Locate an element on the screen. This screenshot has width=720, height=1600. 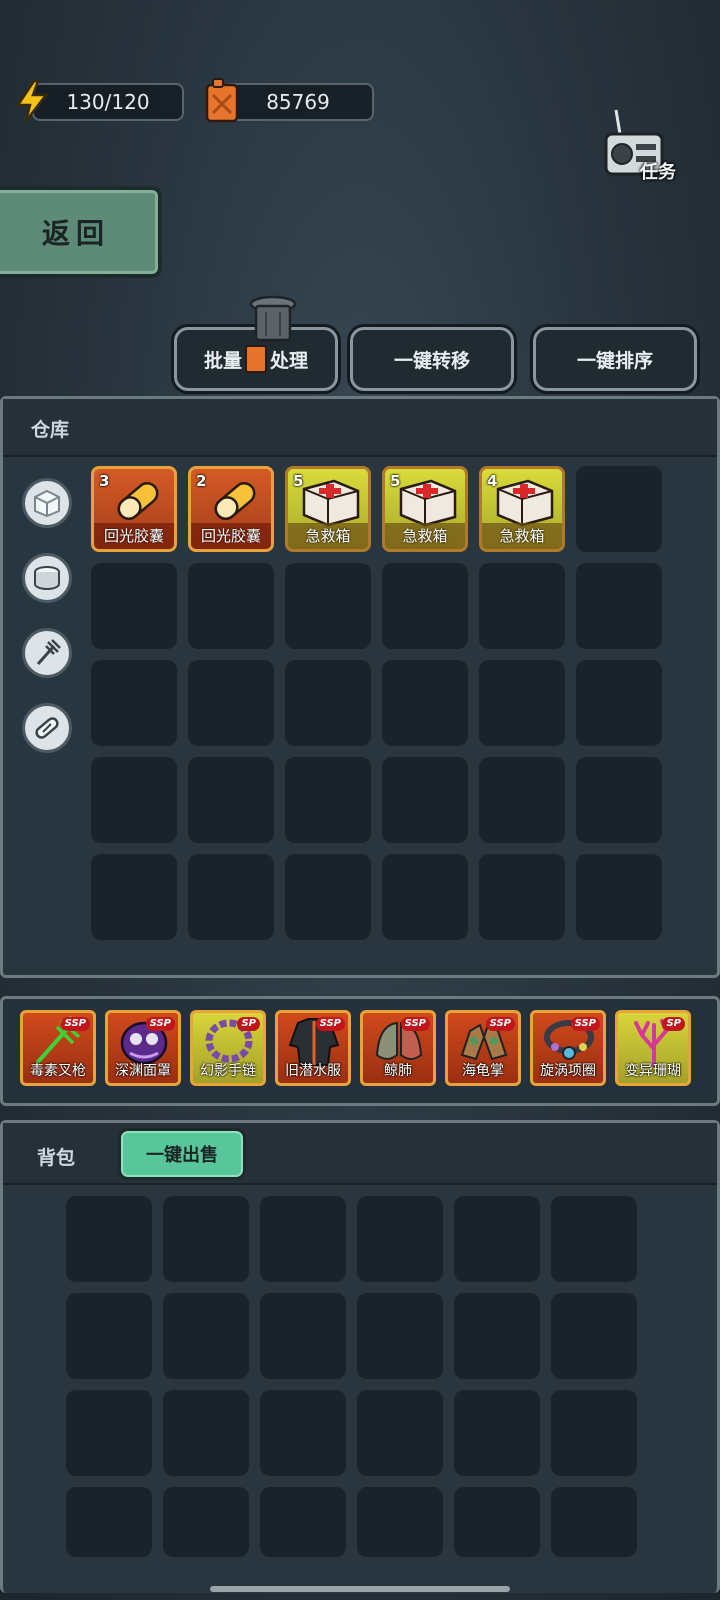
category-medicine-button is located at coordinates (47, 728).